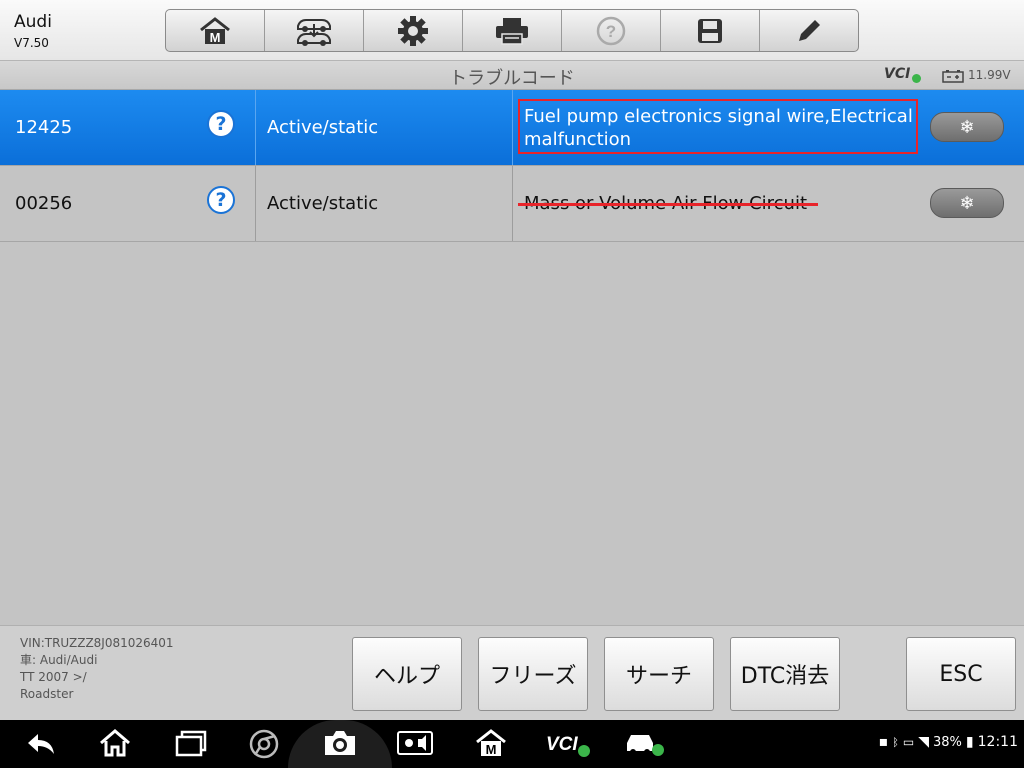  I want to click on dtc-code: 12425, so click(44, 127).